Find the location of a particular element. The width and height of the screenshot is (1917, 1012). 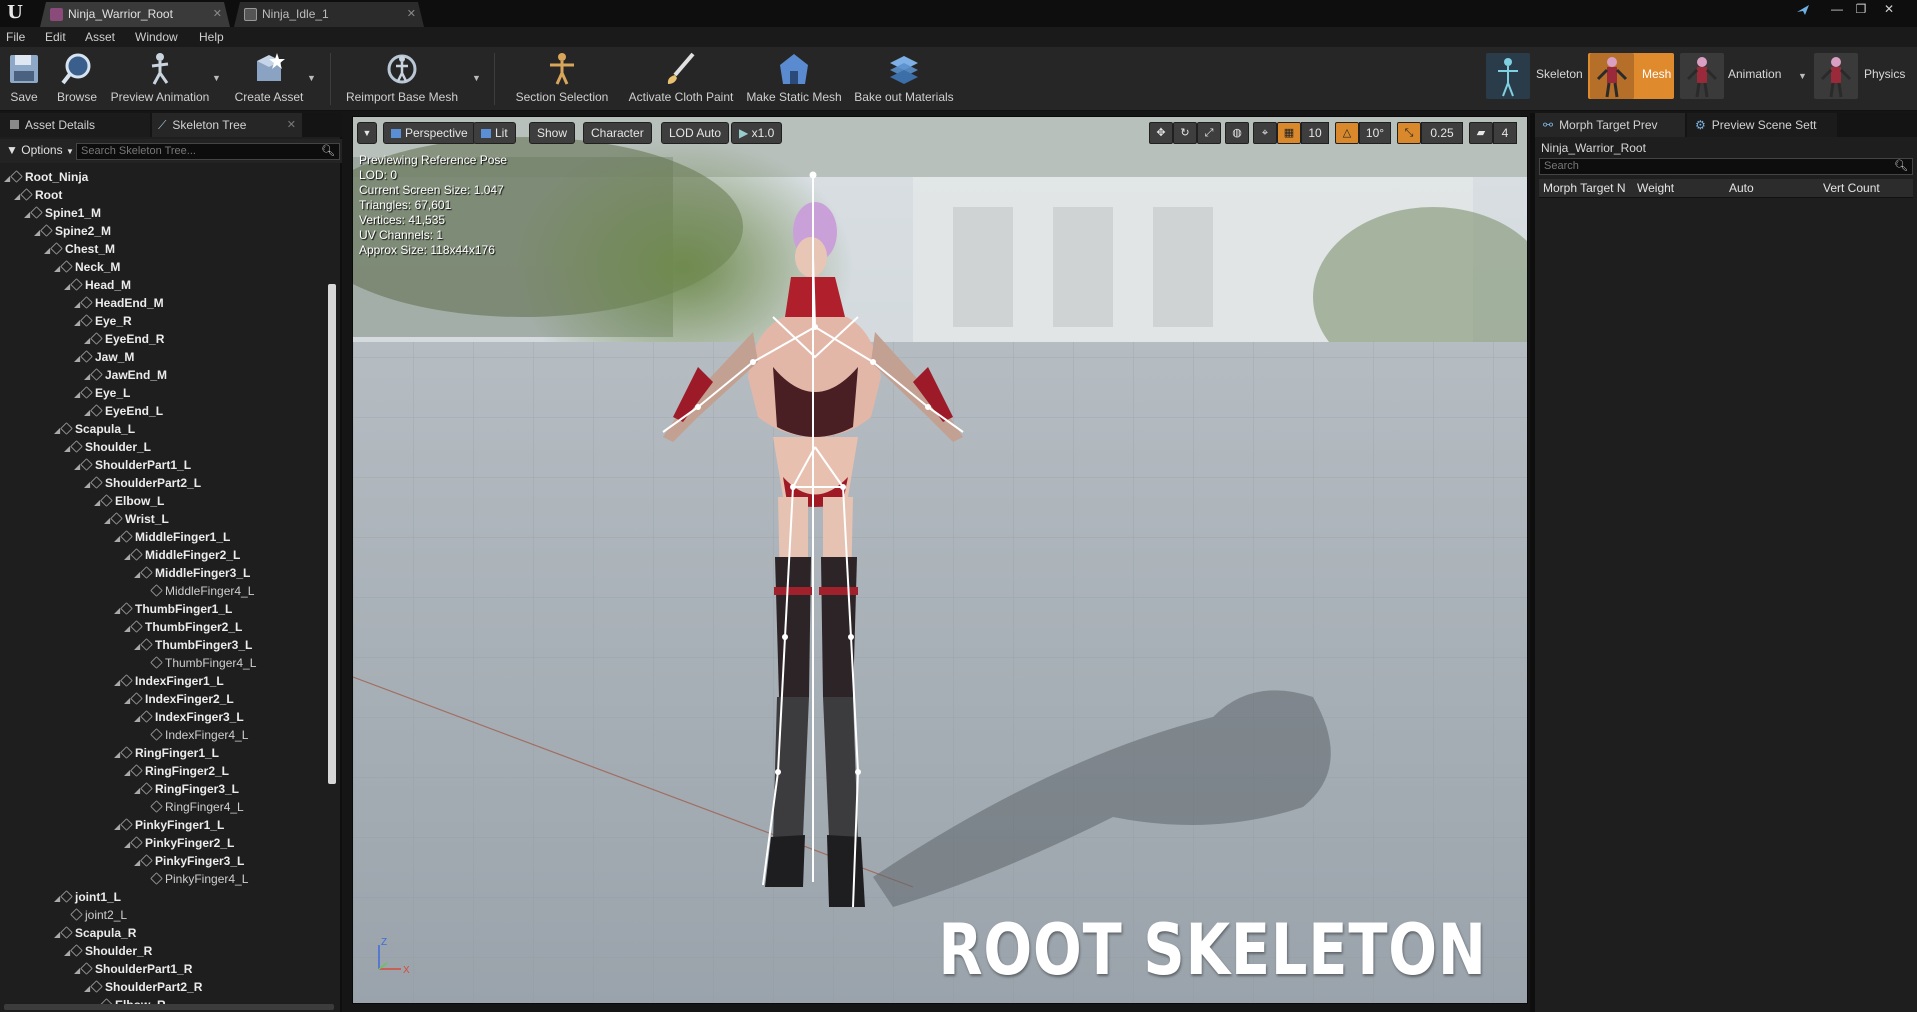

menu-file: File is located at coordinates (15, 37).